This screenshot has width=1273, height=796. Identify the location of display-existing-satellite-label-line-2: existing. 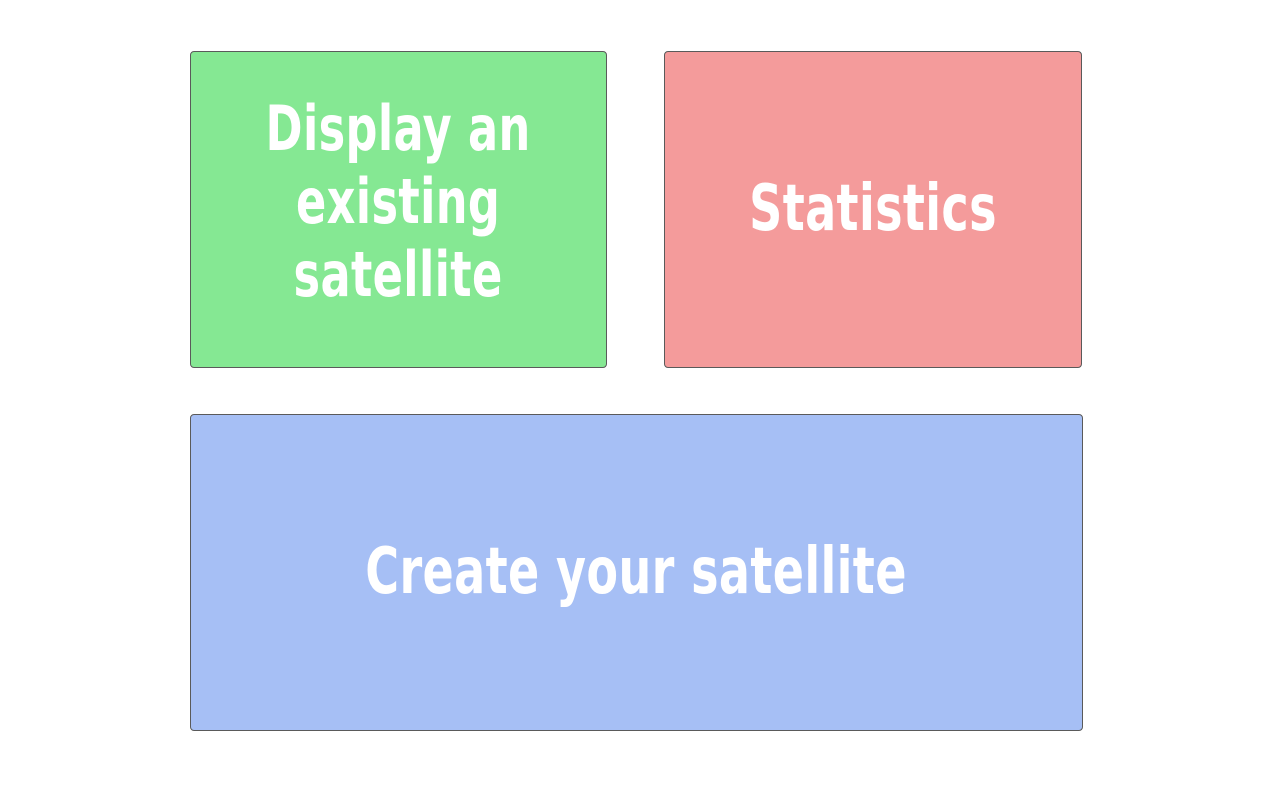
(398, 201).